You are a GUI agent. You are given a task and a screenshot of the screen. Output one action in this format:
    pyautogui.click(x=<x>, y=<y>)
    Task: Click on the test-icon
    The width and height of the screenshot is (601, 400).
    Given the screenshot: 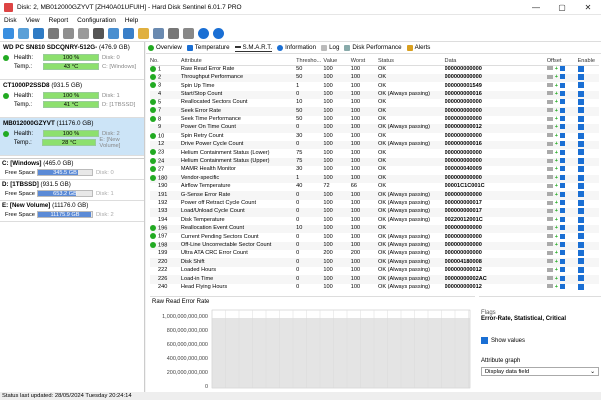 What is the action you would take?
    pyautogui.click(x=53, y=33)
    